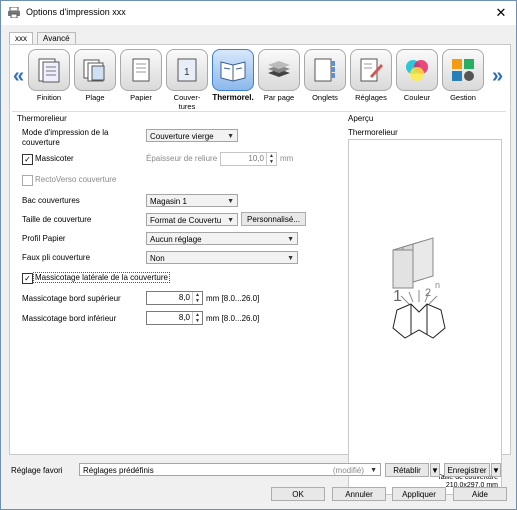  Describe the element at coordinates (141, 70) in the screenshot. I see `paper-icon` at that location.